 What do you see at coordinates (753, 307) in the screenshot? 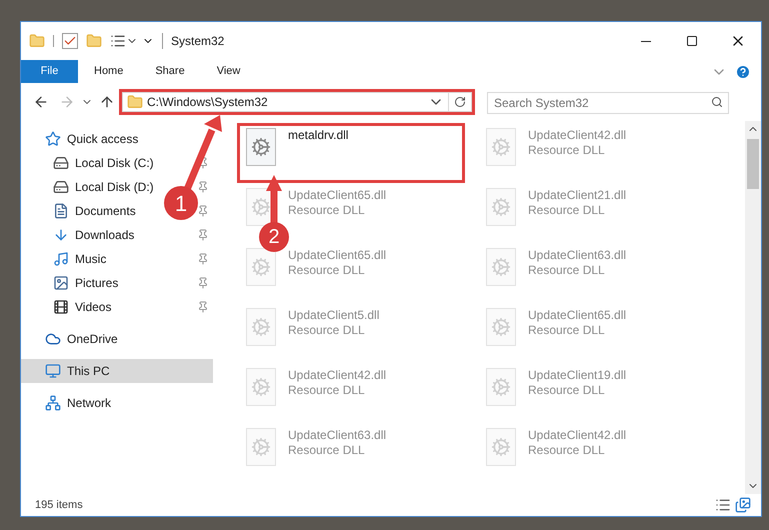
I see `scrollbar` at bounding box center [753, 307].